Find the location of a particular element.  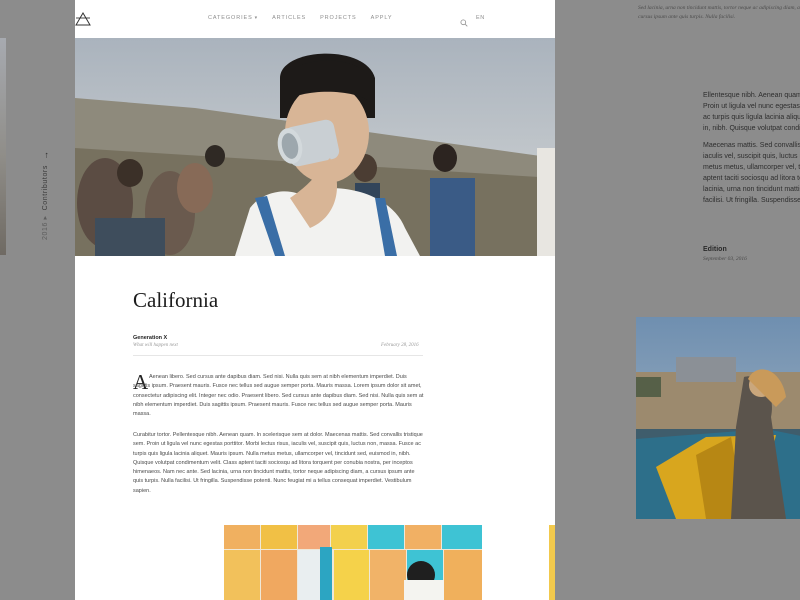

article-date: February 28, 2016 is located at coordinates (400, 345).